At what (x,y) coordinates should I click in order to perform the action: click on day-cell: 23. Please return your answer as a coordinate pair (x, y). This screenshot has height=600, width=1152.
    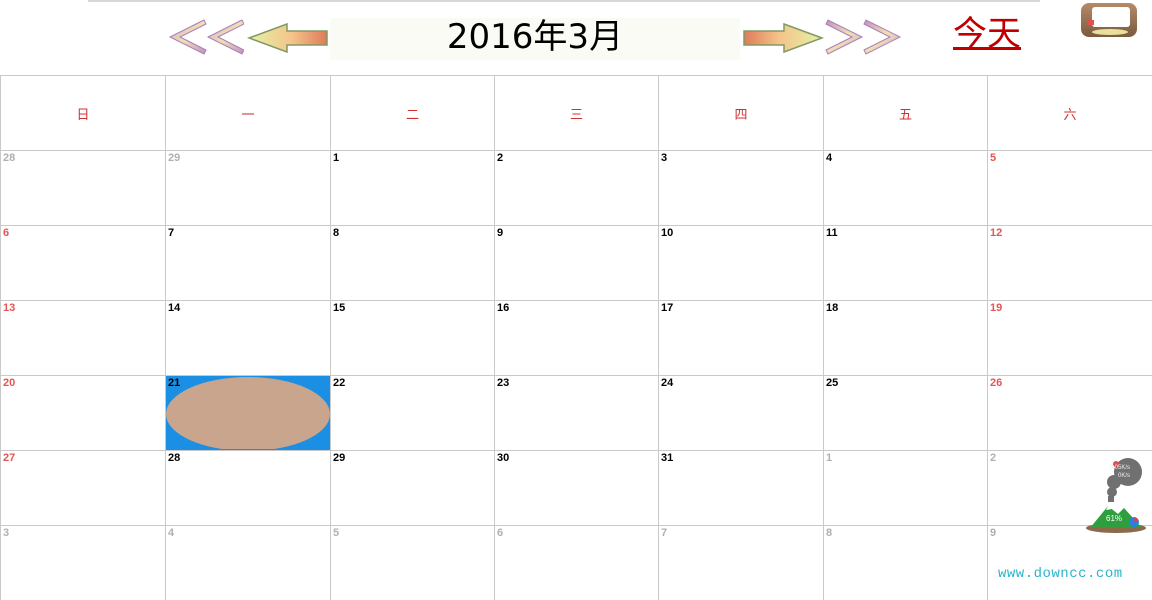
    Looking at the image, I should click on (577, 413).